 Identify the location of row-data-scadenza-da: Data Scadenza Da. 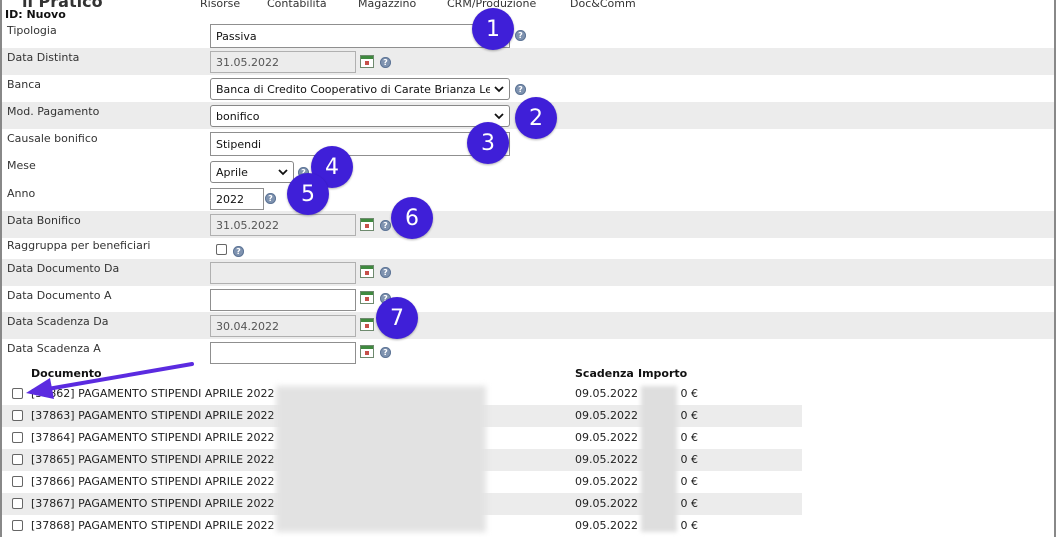
(528, 325).